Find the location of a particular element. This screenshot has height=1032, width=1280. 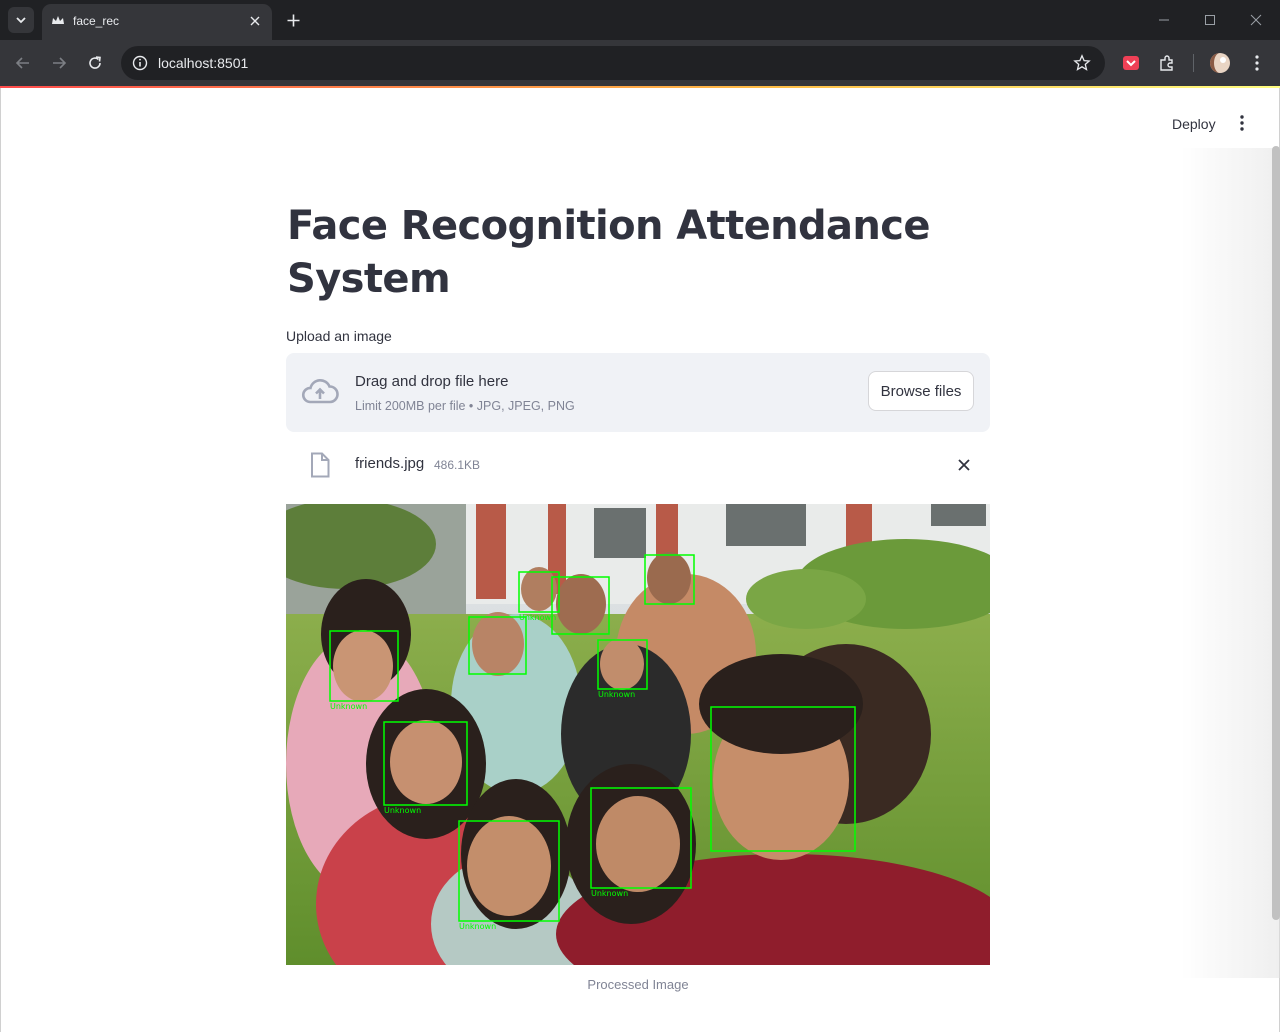

browser-menu-button is located at coordinates (1257, 63).